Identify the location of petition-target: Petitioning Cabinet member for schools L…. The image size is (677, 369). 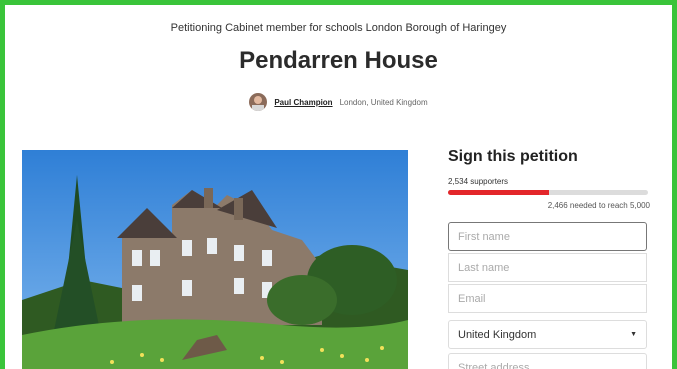
(338, 28).